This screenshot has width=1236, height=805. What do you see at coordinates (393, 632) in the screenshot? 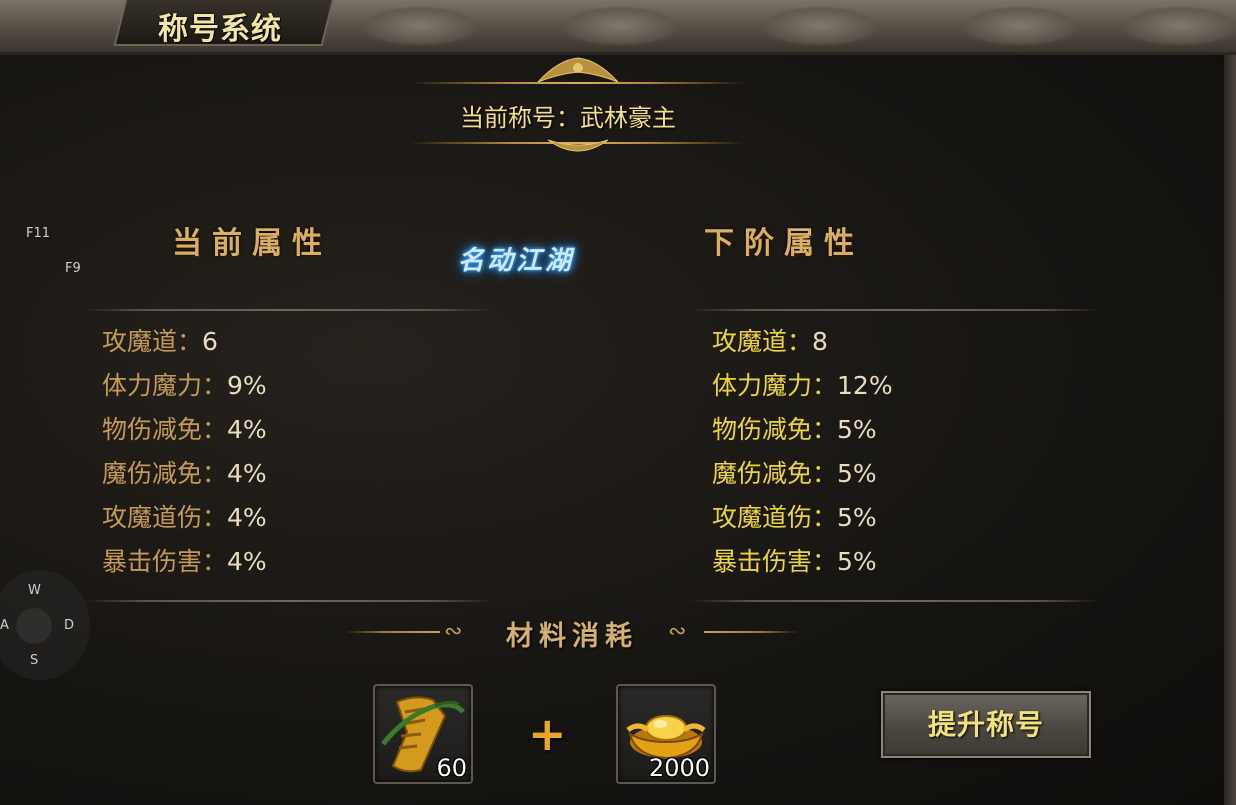
I see `material-line-left` at bounding box center [393, 632].